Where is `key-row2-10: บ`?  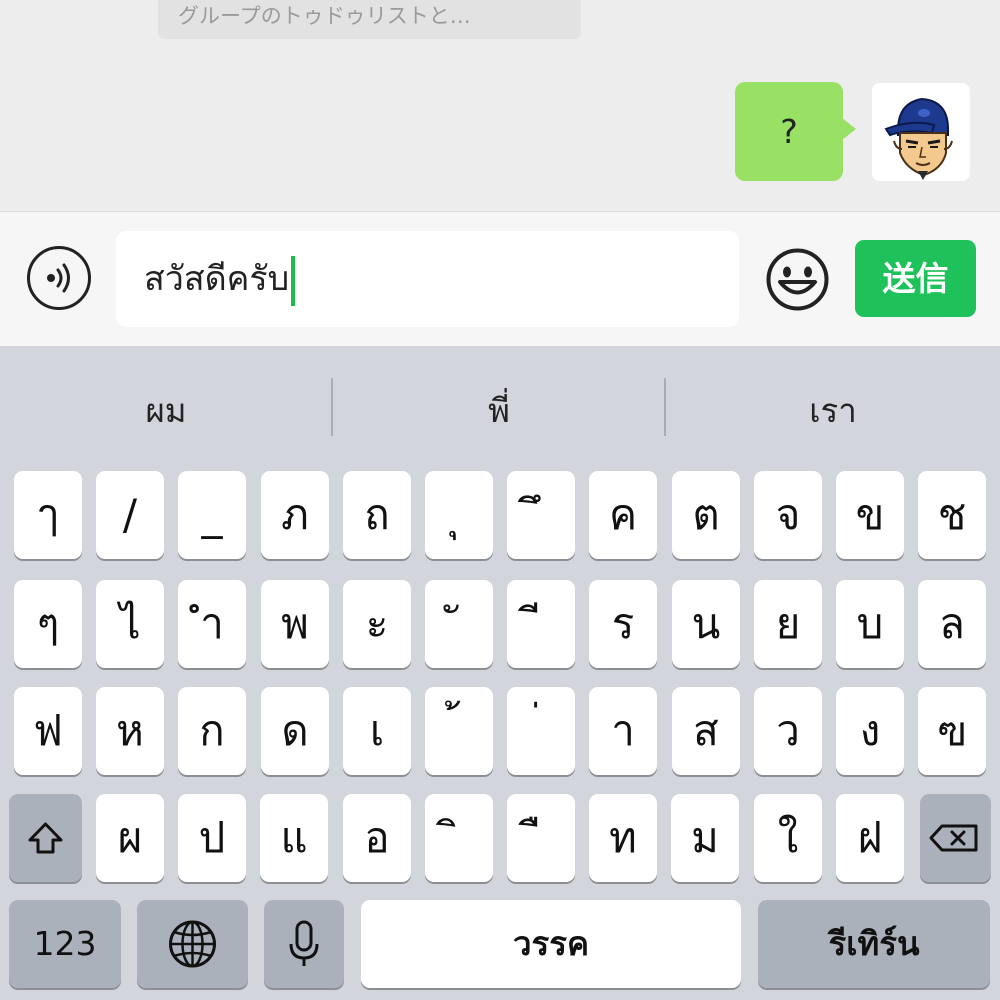
key-row2-10: บ is located at coordinates (870, 624).